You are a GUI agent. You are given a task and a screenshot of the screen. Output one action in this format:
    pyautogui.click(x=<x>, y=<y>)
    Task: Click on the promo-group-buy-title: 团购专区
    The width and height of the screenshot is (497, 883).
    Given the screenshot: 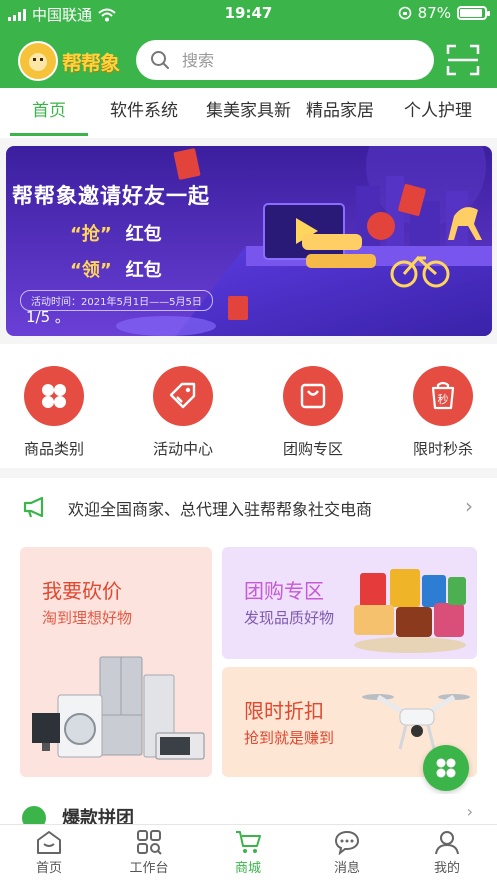 What is the action you would take?
    pyautogui.click(x=284, y=591)
    